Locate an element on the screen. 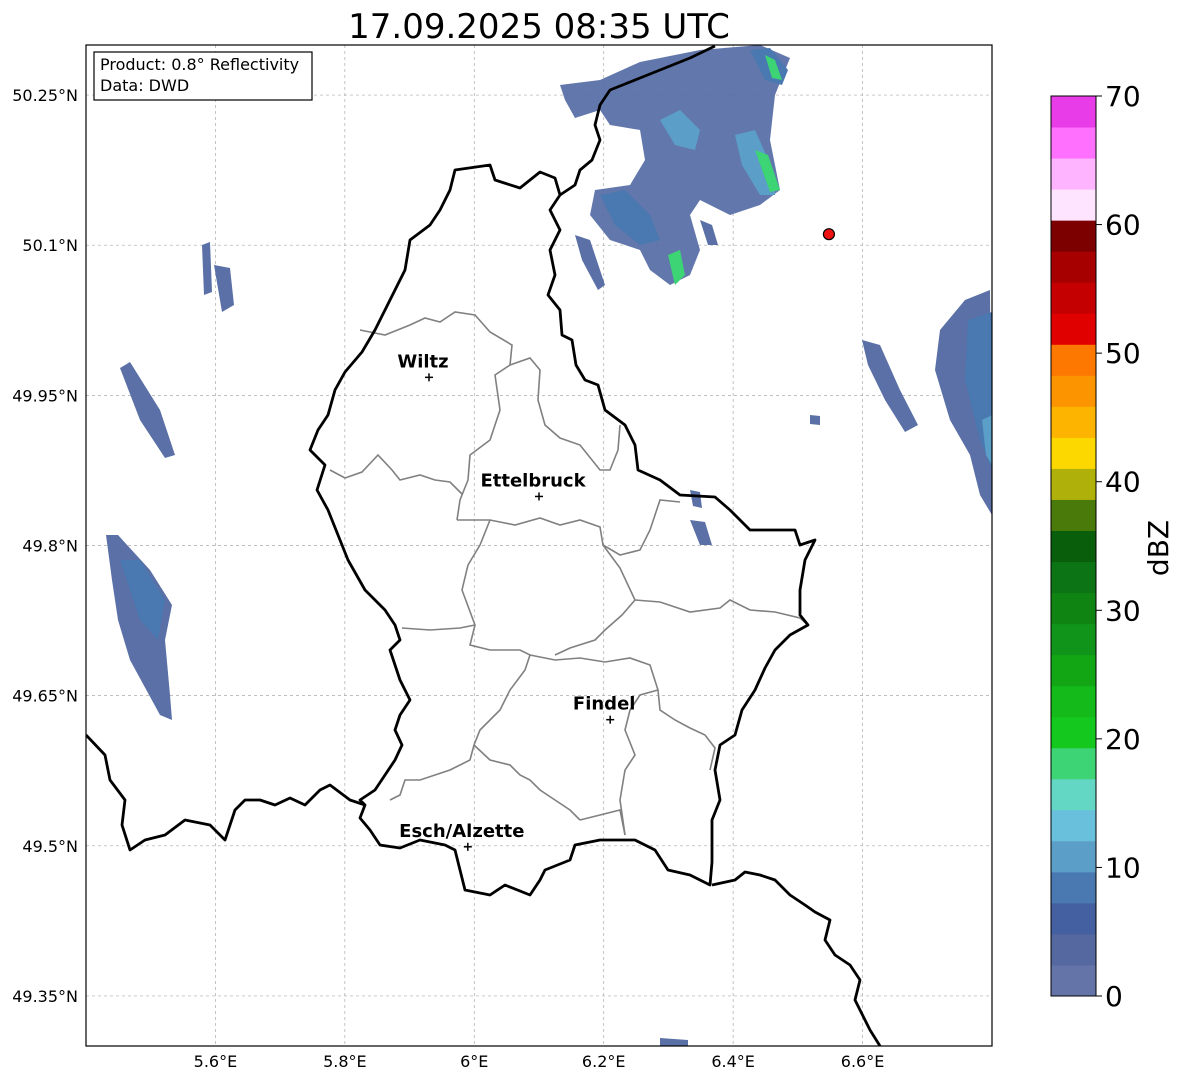  lon-tick-label: 6.6°E is located at coordinates (863, 1061).